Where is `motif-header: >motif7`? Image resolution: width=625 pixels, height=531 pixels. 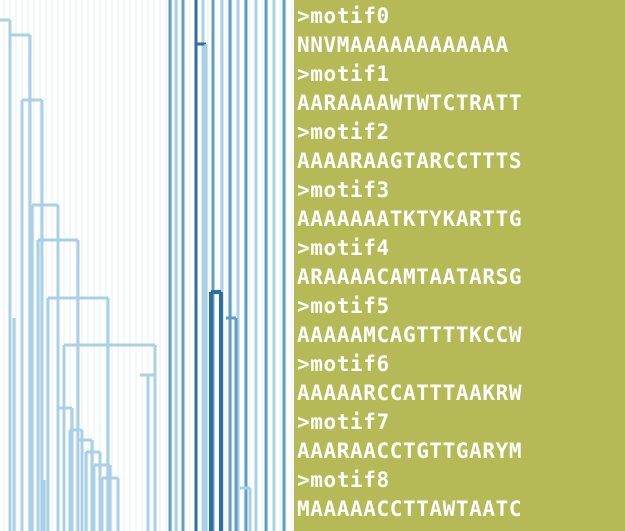 motif-header: >motif7 is located at coordinates (343, 422).